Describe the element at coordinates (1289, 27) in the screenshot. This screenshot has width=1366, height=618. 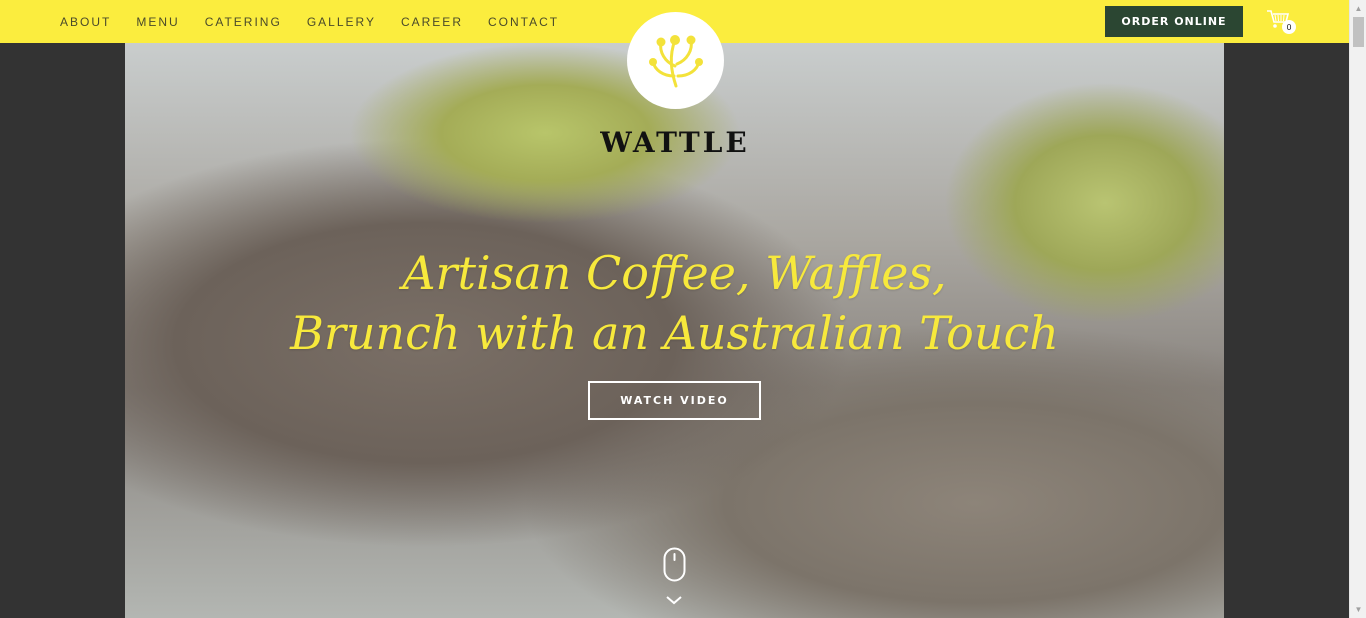
I see `cart-count-badge: 0` at that location.